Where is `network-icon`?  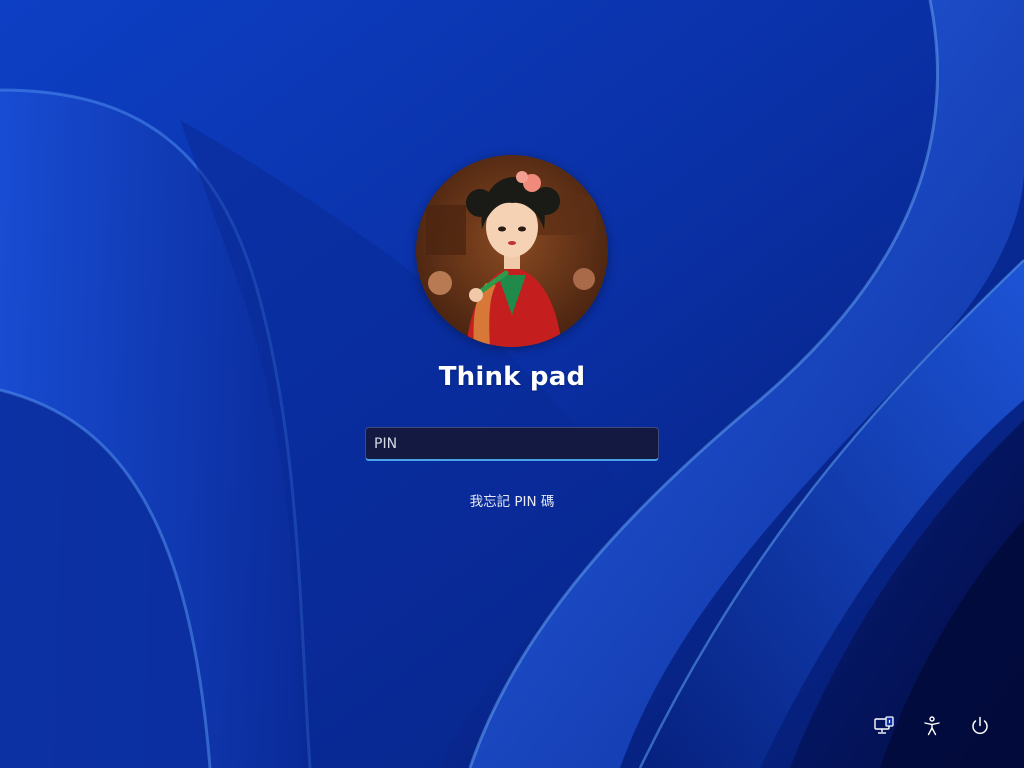 network-icon is located at coordinates (884, 725).